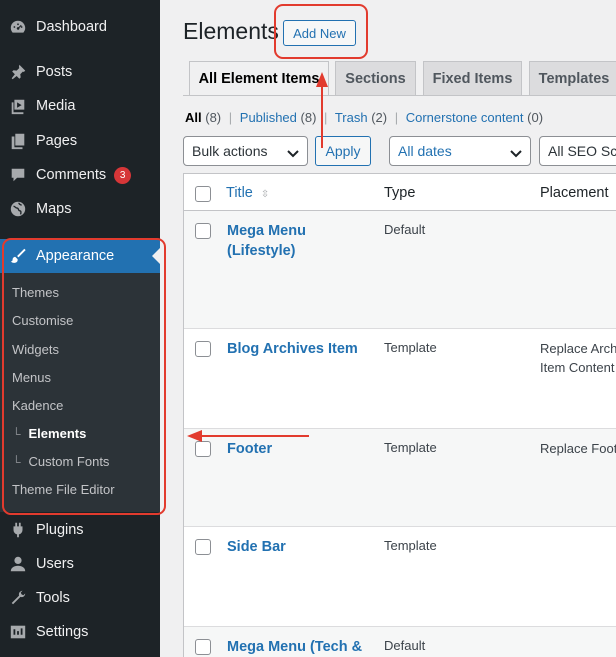  I want to click on globe-icon, so click(18, 209).